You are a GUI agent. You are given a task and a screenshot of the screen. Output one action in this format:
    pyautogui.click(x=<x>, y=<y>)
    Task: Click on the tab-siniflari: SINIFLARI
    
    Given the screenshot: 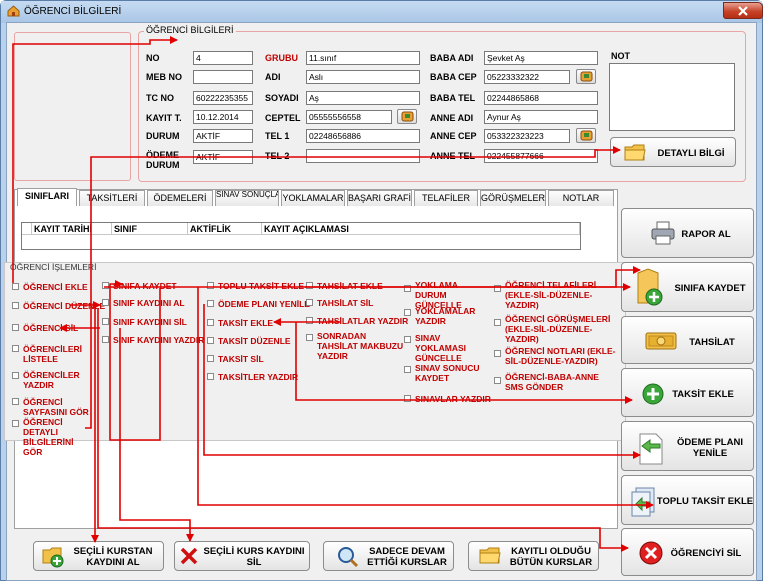 What is the action you would take?
    pyautogui.click(x=47, y=197)
    